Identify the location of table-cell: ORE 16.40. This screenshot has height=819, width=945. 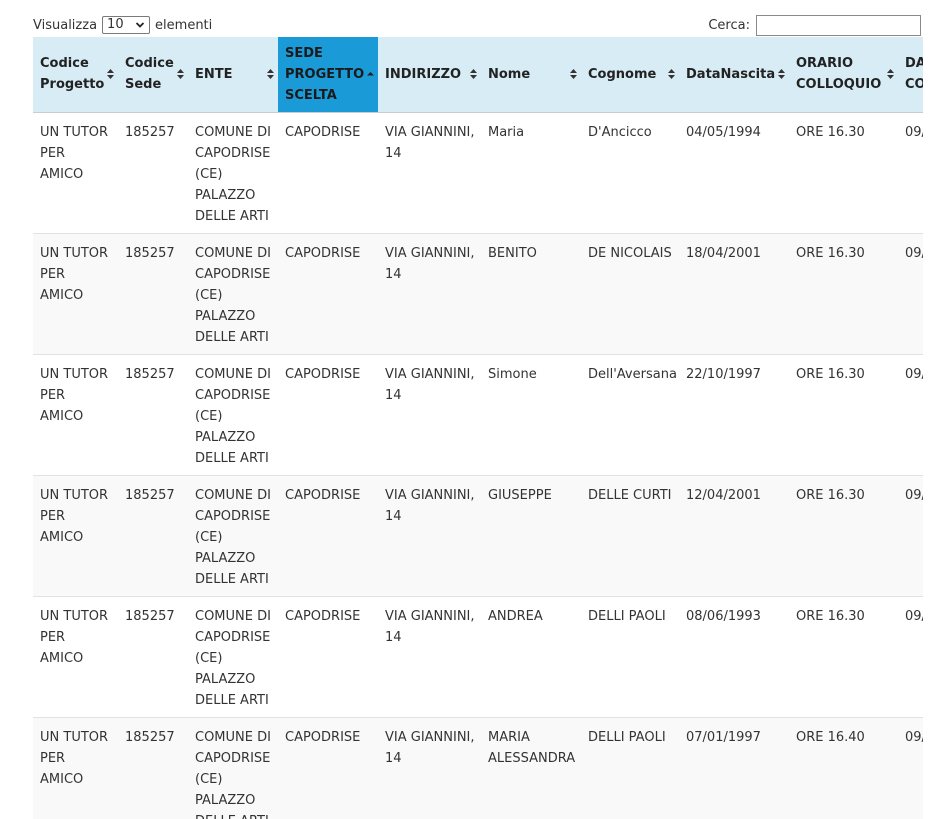
(843, 767).